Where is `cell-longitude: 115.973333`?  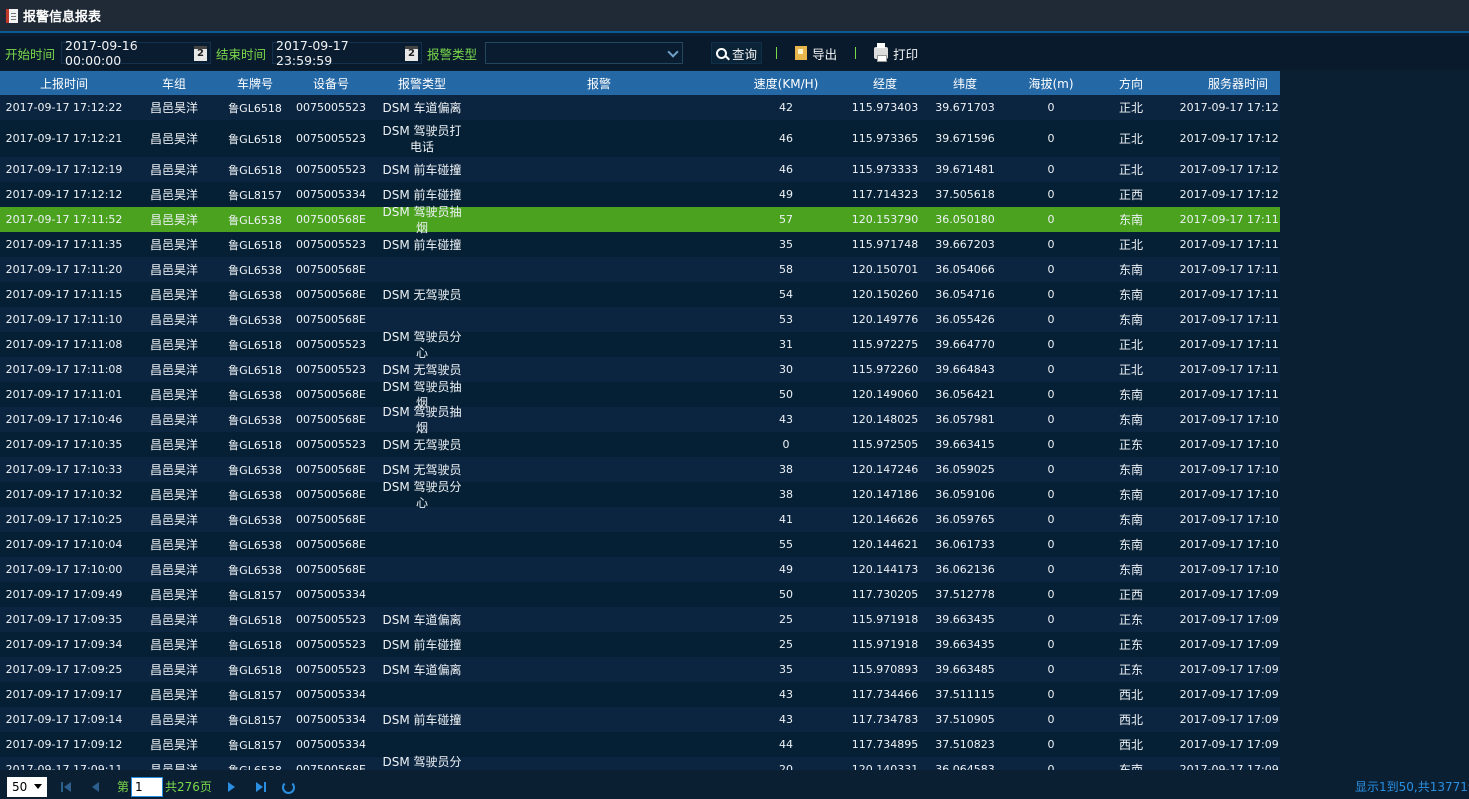 cell-longitude: 115.973333 is located at coordinates (885, 169).